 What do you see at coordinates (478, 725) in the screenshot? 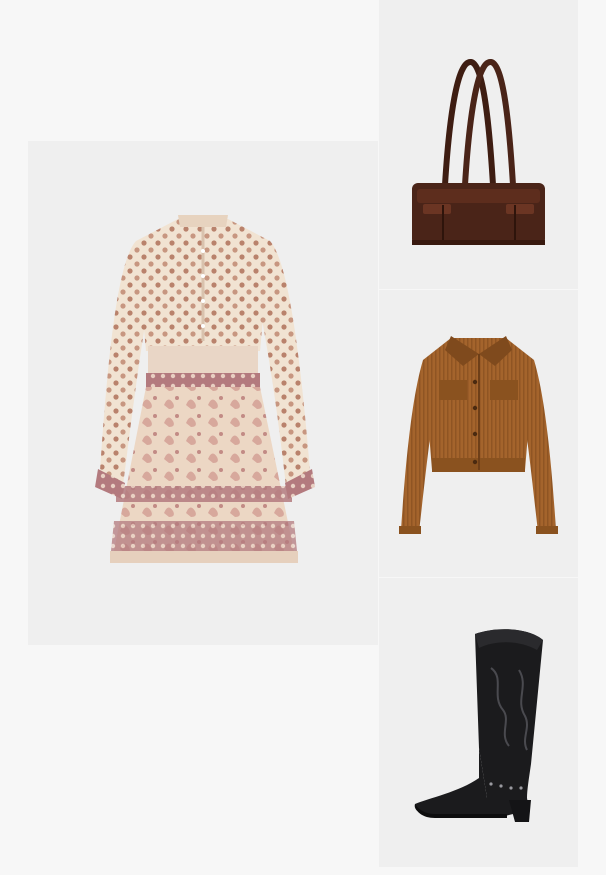
I see `cowboy-boot-icon` at bounding box center [478, 725].